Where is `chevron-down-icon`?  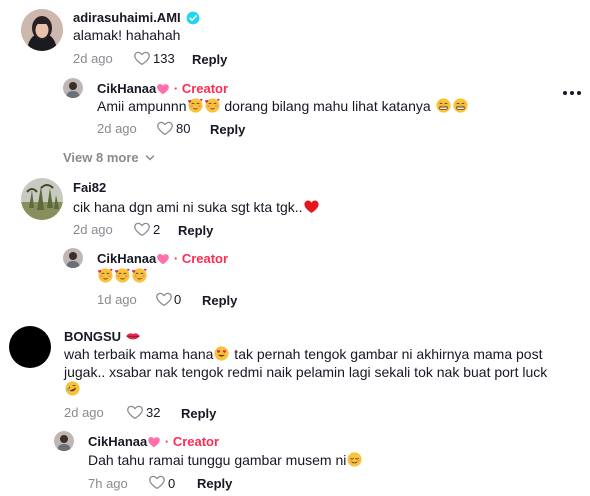
chevron-down-icon is located at coordinates (150, 158).